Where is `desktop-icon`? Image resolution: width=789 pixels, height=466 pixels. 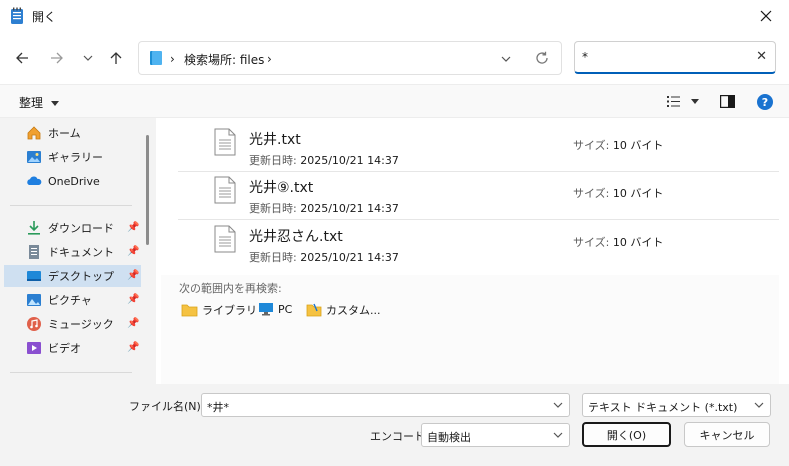
desktop-icon is located at coordinates (34, 276).